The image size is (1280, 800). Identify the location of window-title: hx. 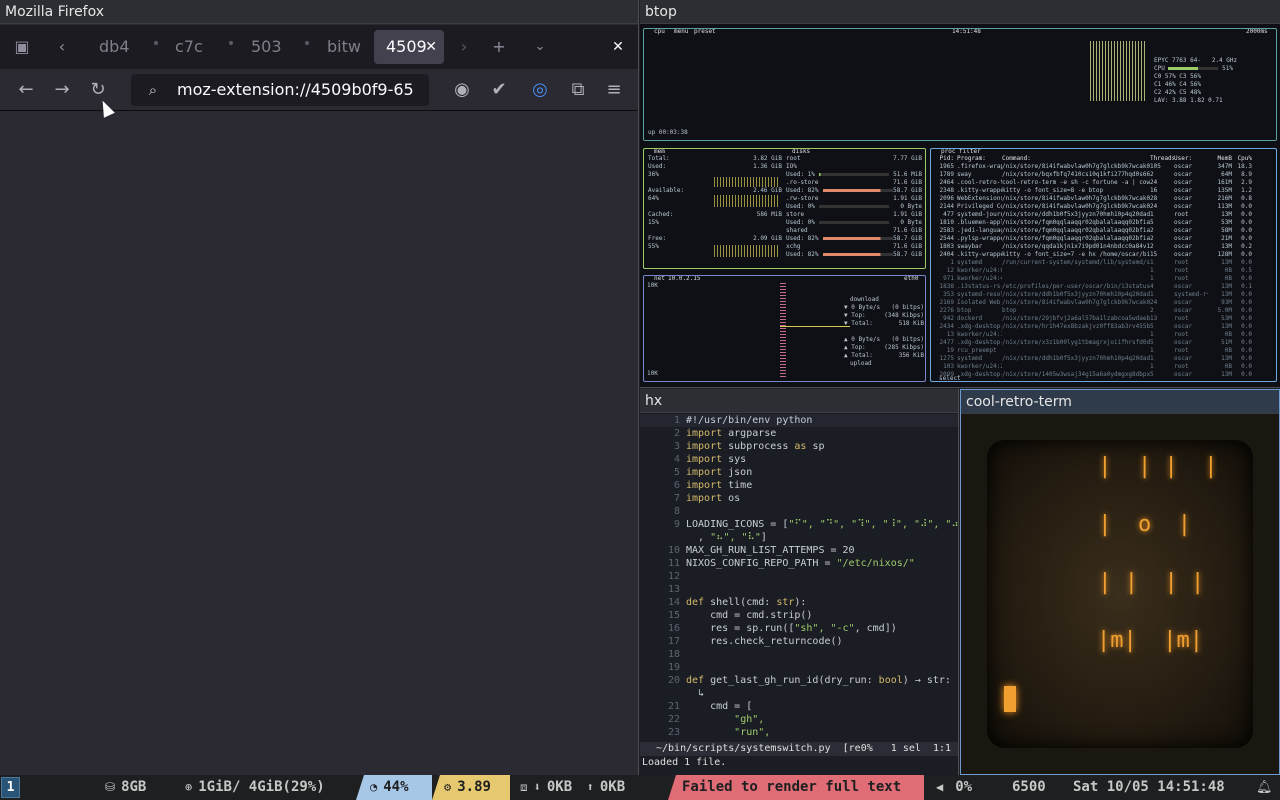
(799, 401).